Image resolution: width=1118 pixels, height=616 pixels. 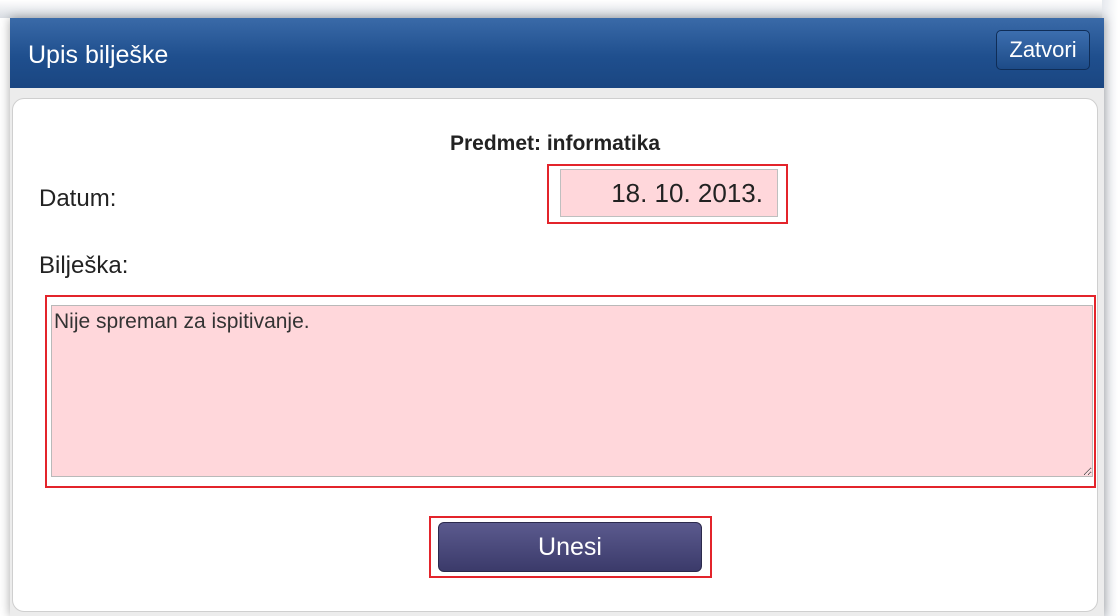 I want to click on subject-heading: Predmet: informatika, so click(x=555, y=143).